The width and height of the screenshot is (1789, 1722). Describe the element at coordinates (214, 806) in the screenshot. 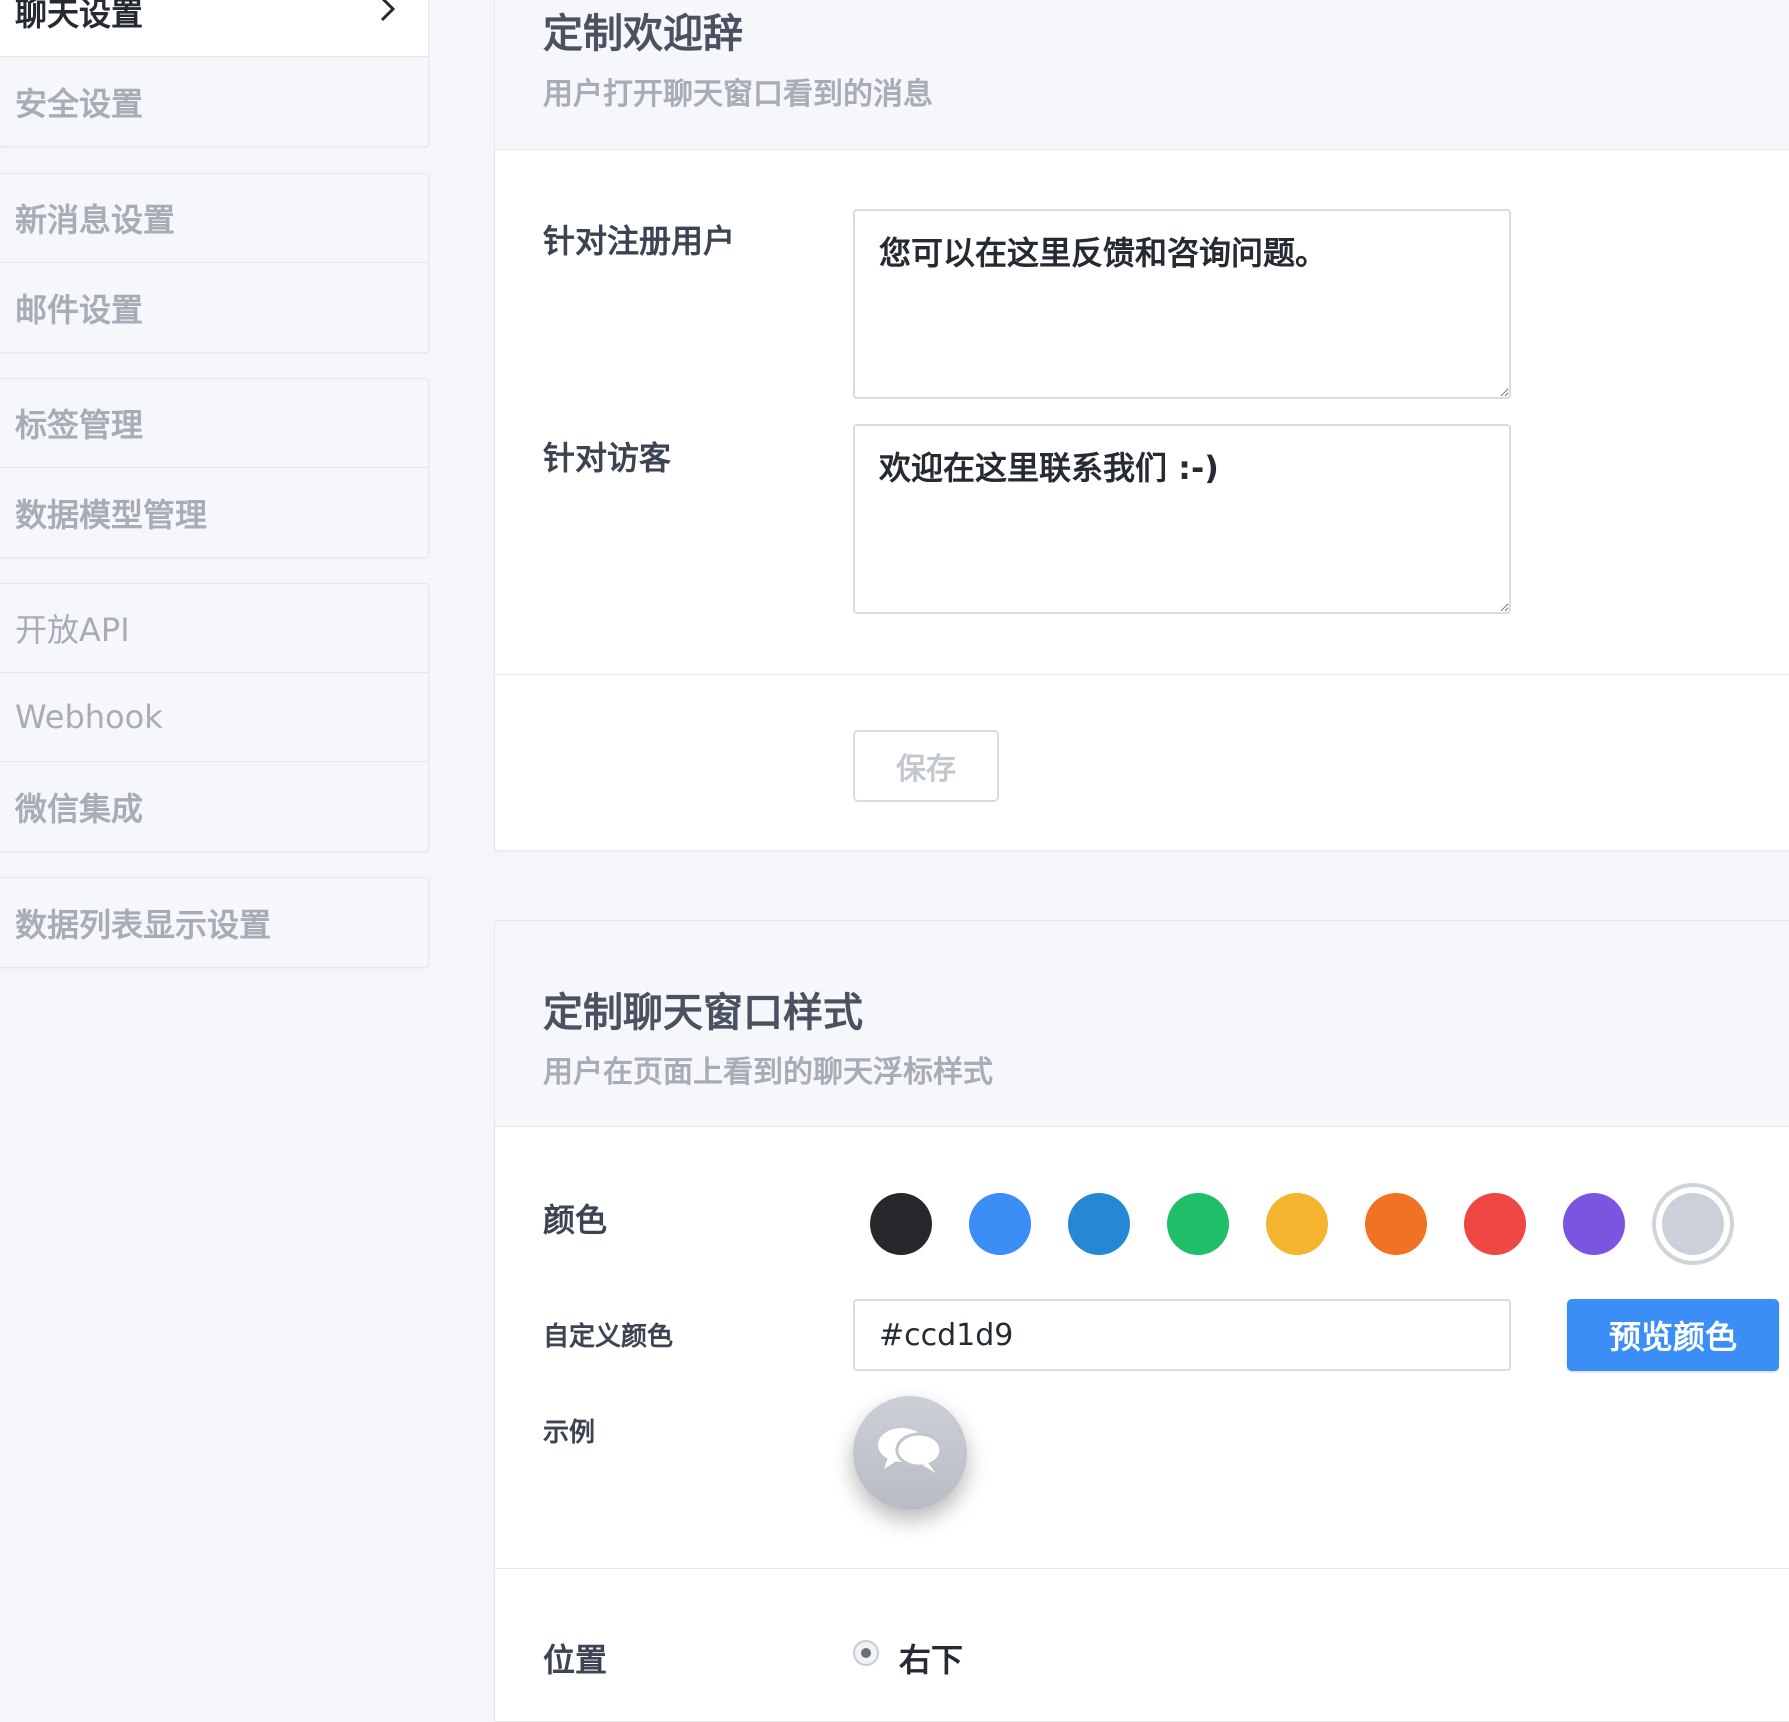

I see `sidebar-item-wechat-integration: 微信集成` at that location.